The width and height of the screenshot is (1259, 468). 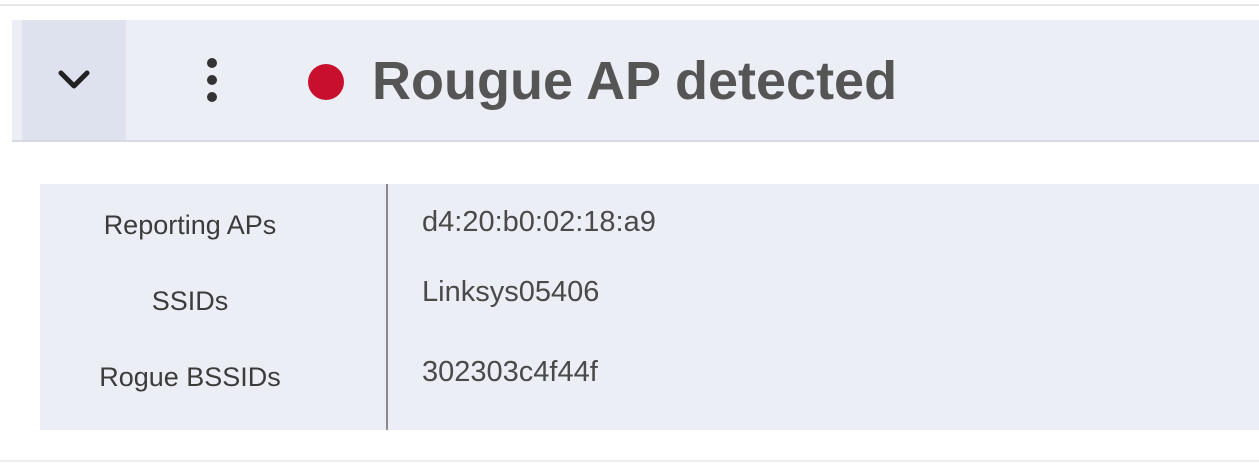 I want to click on top-divider, so click(x=629, y=5).